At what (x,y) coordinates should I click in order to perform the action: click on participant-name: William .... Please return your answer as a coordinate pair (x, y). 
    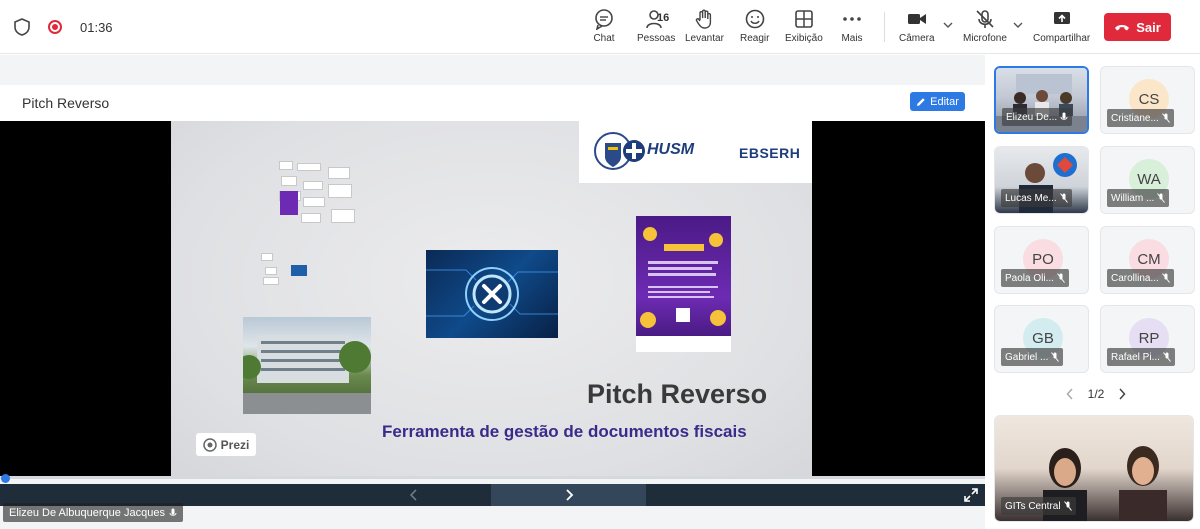
    Looking at the image, I should click on (1133, 198).